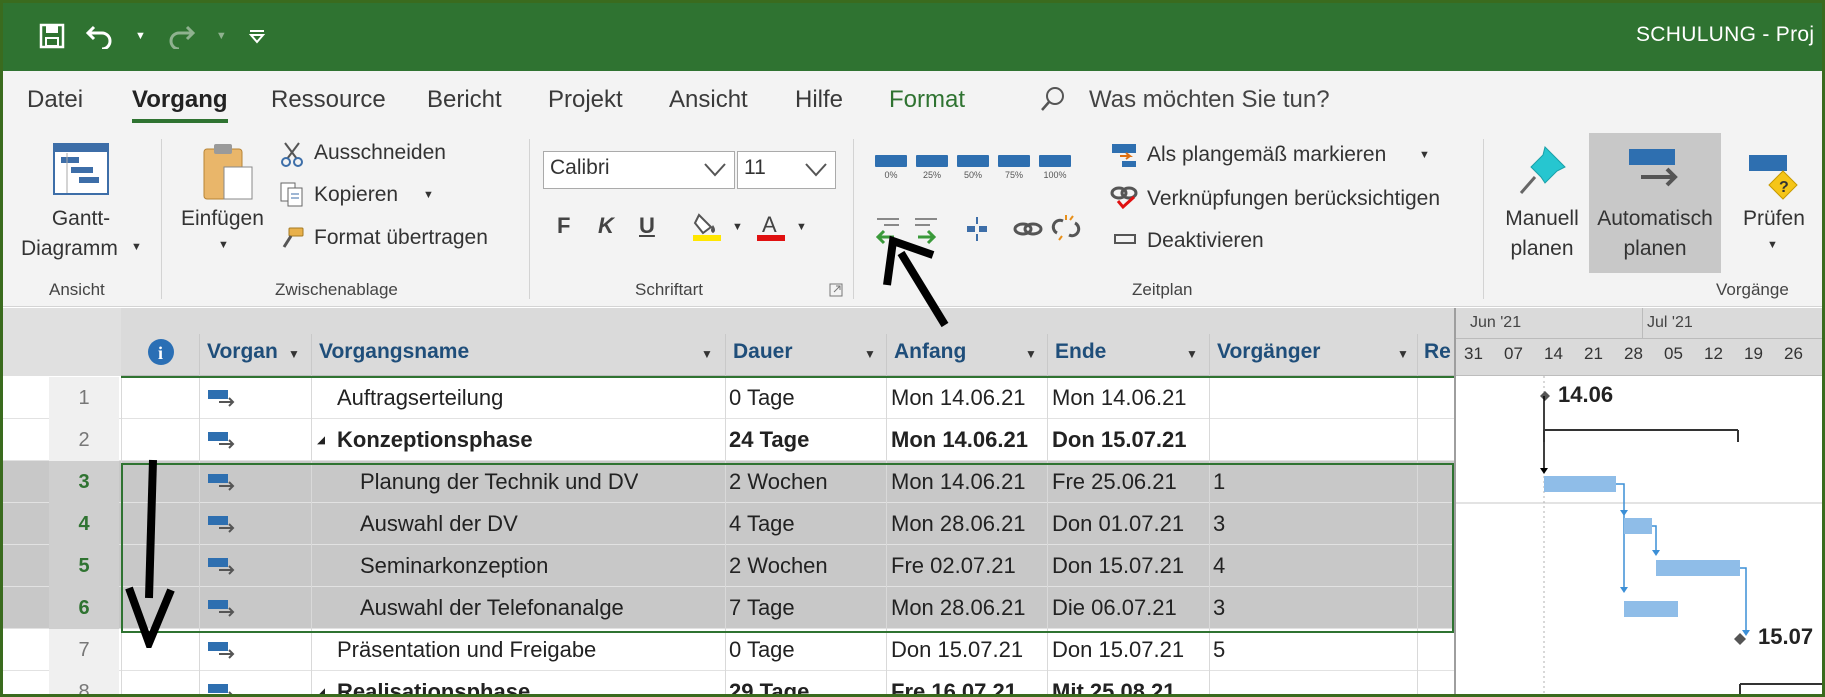 This screenshot has width=1825, height=697. What do you see at coordinates (973, 167) in the screenshot?
I see `percent-50-button: 50%` at bounding box center [973, 167].